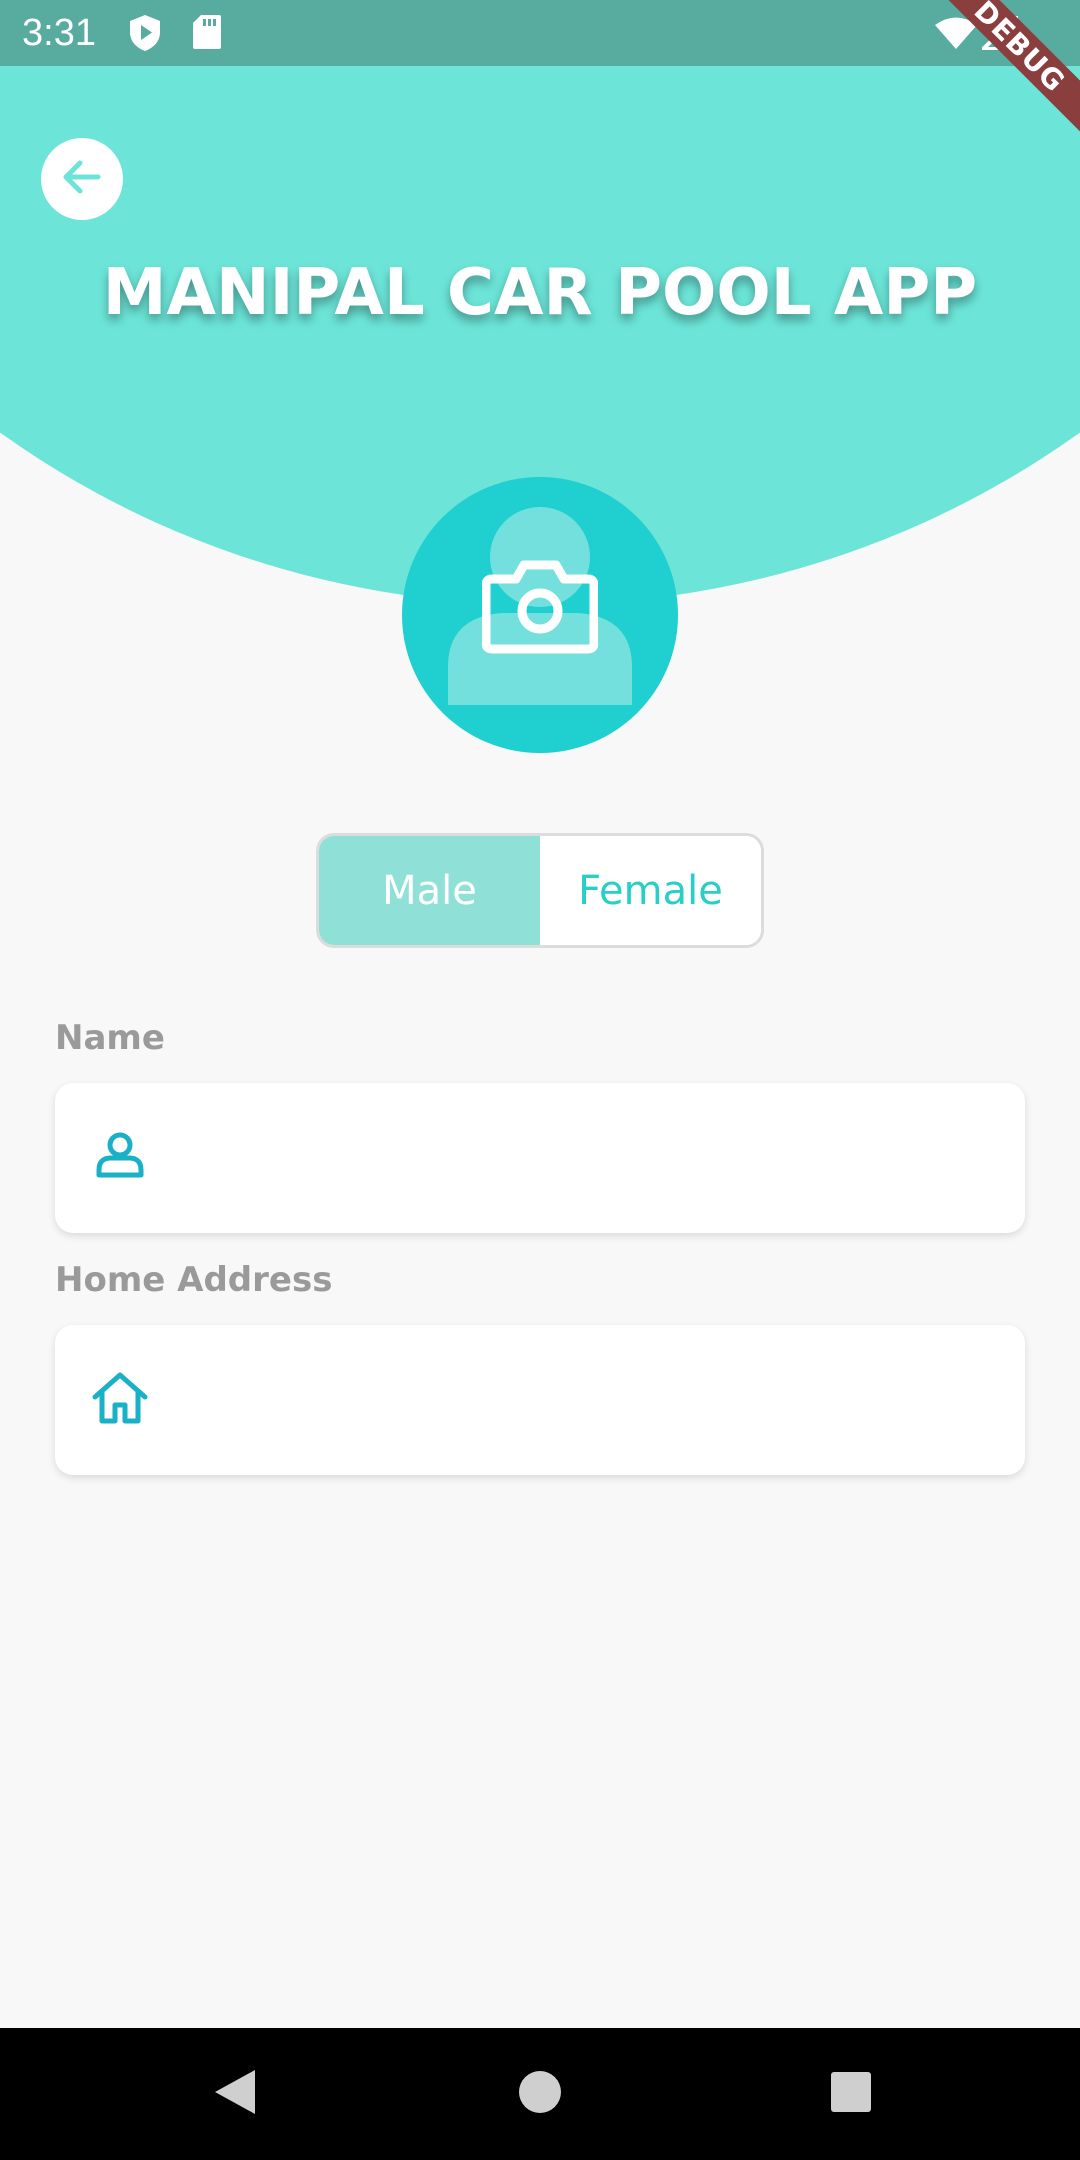 This screenshot has width=1080, height=2160. What do you see at coordinates (59, 33) in the screenshot?
I see `status-time: 3:31` at bounding box center [59, 33].